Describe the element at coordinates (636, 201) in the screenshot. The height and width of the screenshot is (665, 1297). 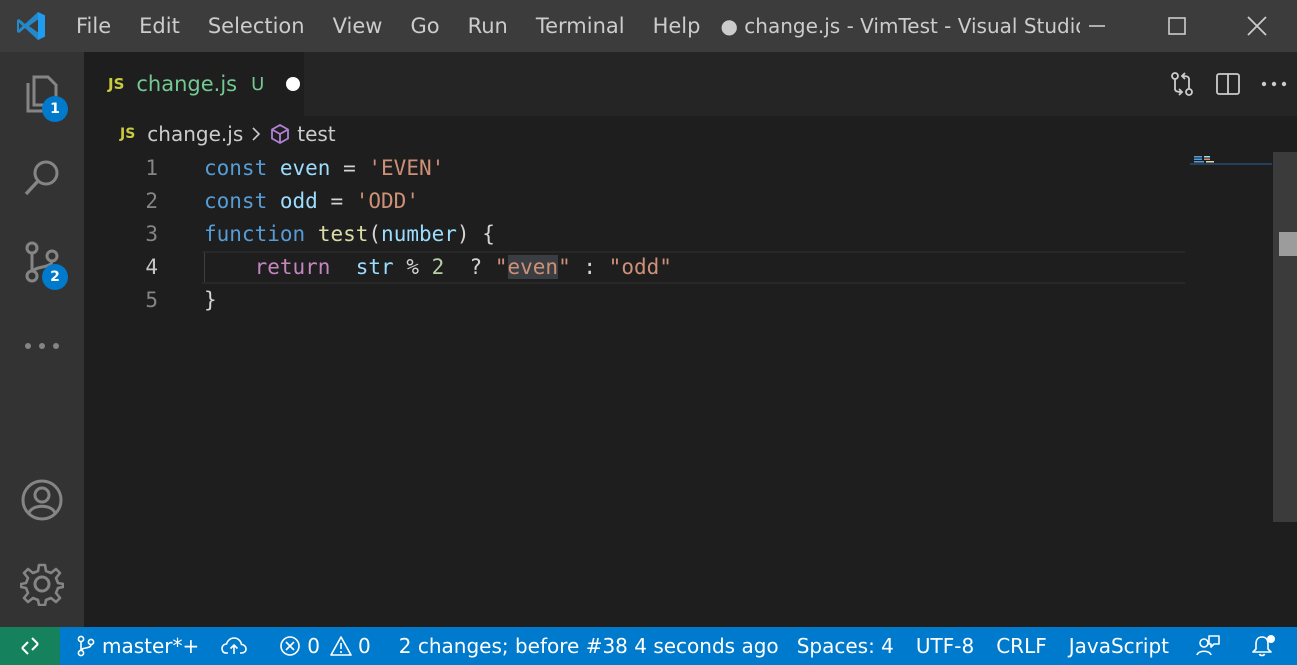
I see `code-line: 2 const odd = 'ODD'` at that location.